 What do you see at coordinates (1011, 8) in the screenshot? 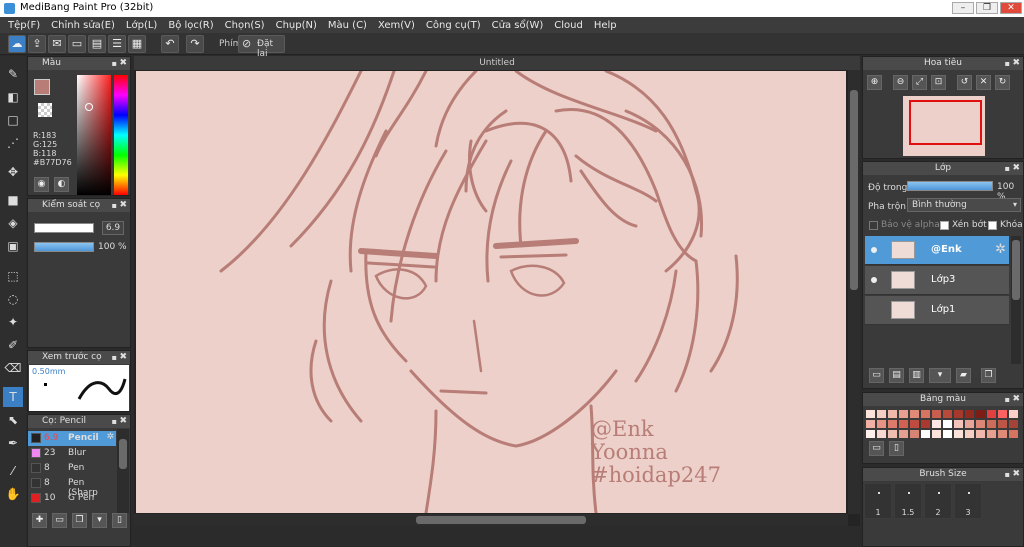
I see `close-button: ✕` at bounding box center [1011, 8].